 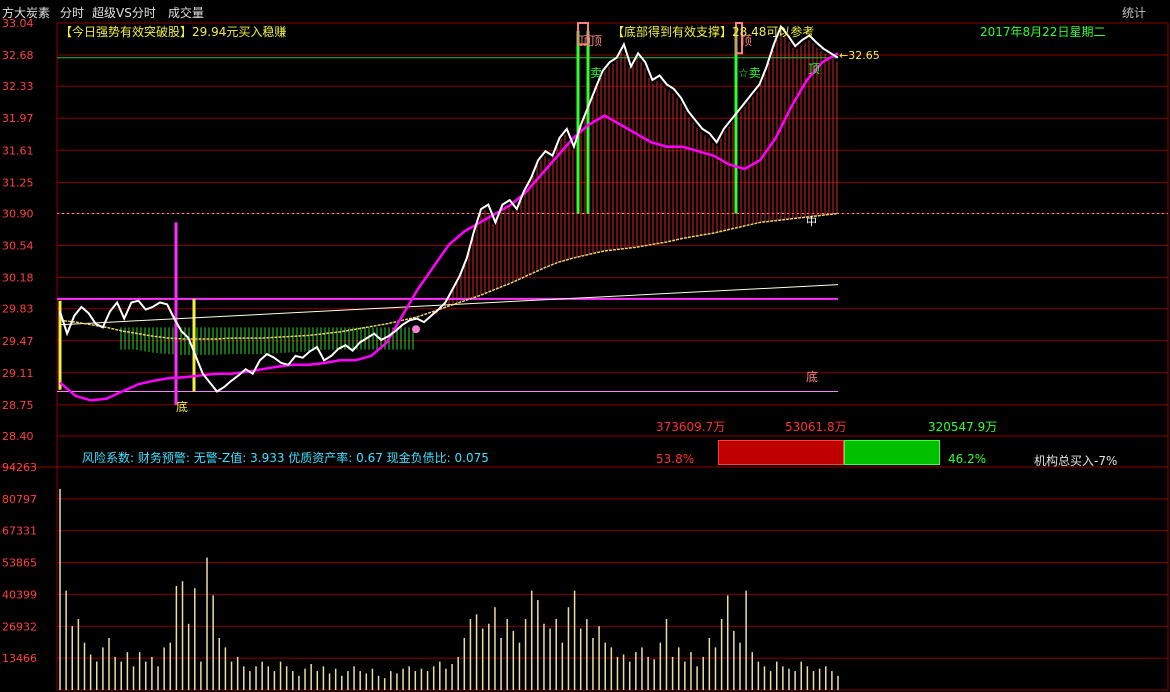 What do you see at coordinates (18, 341) in the screenshot?
I see `price-tick-label: 29.47` at bounding box center [18, 341].